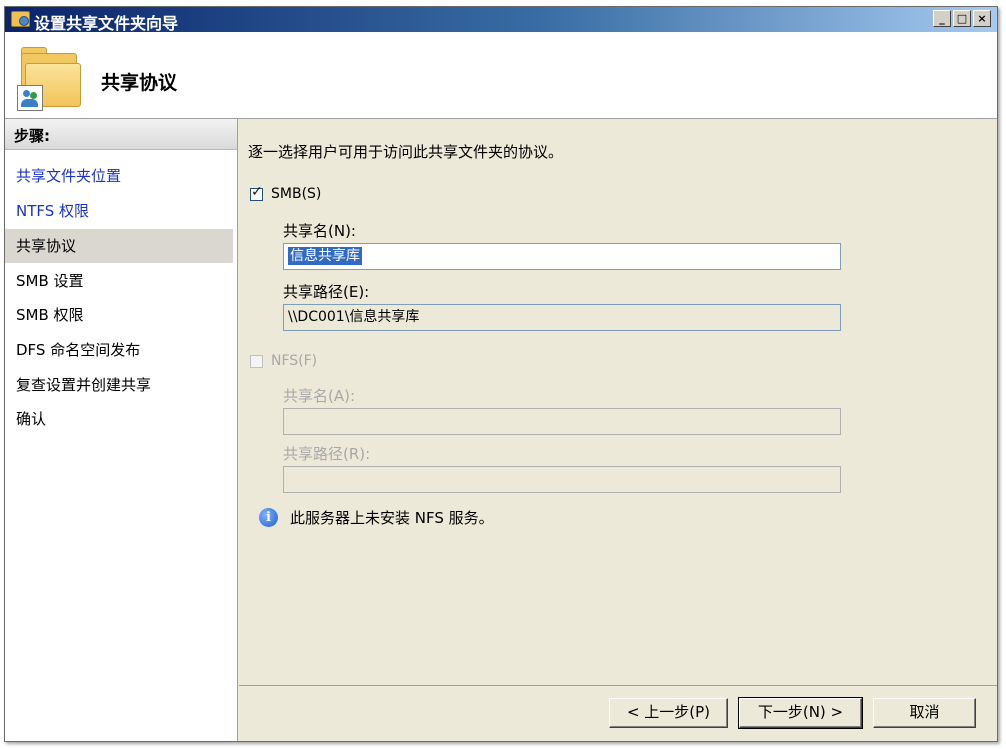  Describe the element at coordinates (50, 315) in the screenshot. I see `step-smb-permissions: SMB 权限` at that location.